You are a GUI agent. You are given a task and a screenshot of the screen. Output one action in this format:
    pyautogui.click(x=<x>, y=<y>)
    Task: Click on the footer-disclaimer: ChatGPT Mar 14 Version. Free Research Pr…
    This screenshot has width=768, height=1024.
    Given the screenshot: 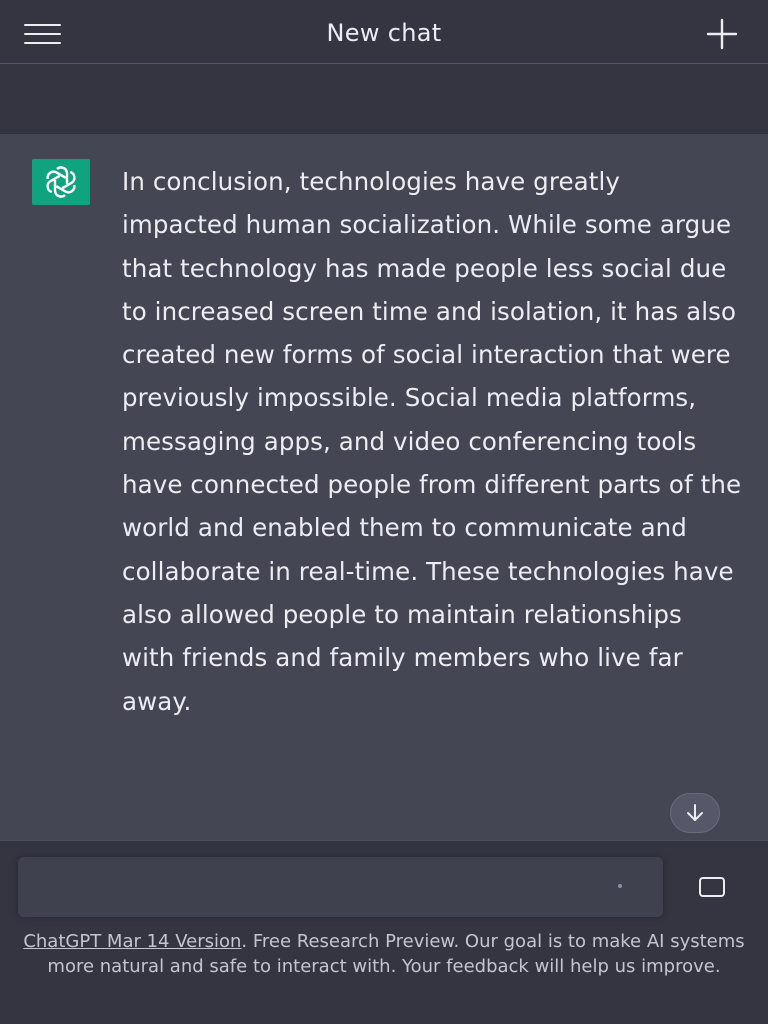 What is the action you would take?
    pyautogui.click(x=384, y=954)
    